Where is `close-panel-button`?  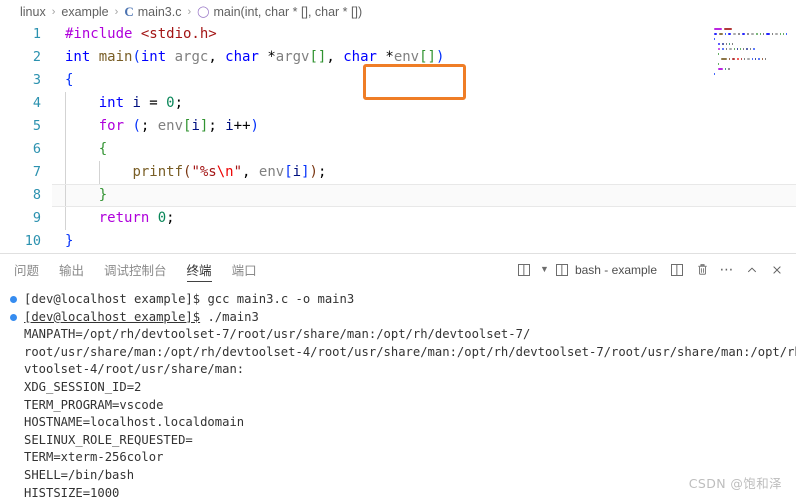 close-panel-button is located at coordinates (777, 270).